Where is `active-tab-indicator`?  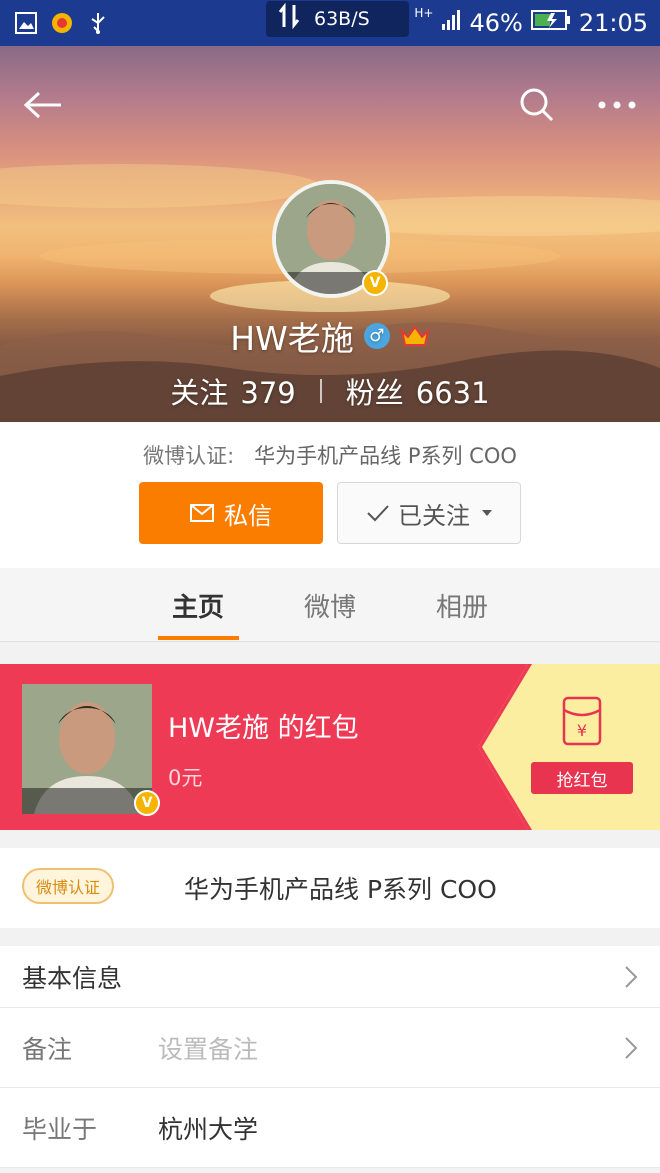
active-tab-indicator is located at coordinates (198, 638).